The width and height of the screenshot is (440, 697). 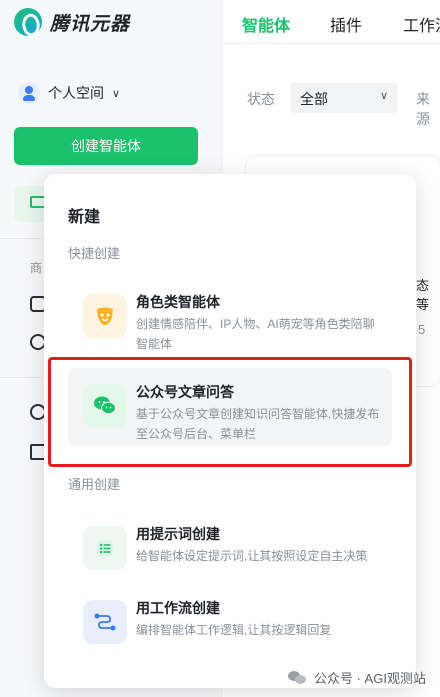 I want to click on option-title: 角色类智能体, so click(x=178, y=302).